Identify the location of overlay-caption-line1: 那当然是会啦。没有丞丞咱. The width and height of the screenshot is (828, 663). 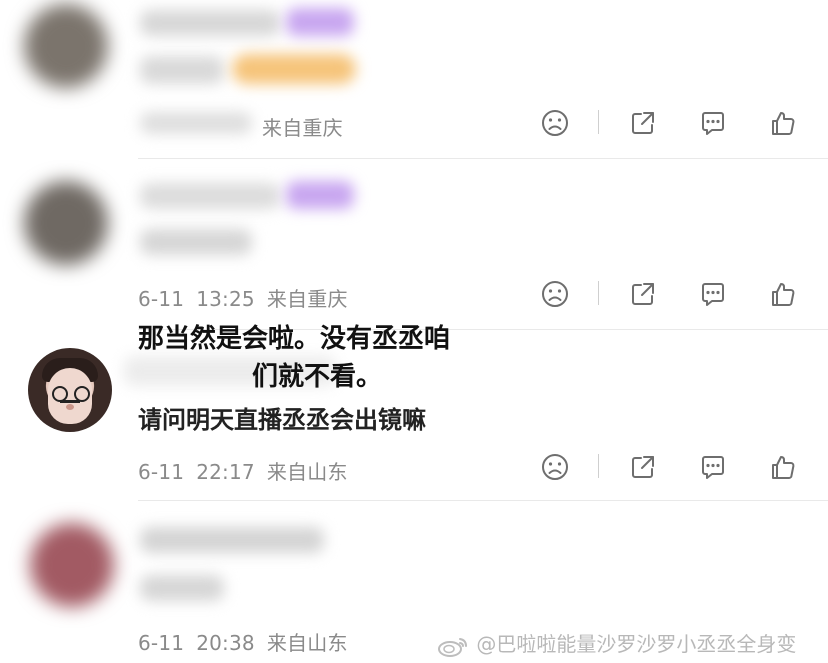
(294, 339).